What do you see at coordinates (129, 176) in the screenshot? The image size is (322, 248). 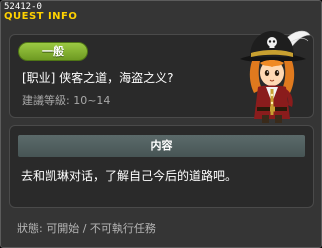 I see `quest-description: 去和凯琳对话，了解自己今后的道路吧。` at bounding box center [129, 176].